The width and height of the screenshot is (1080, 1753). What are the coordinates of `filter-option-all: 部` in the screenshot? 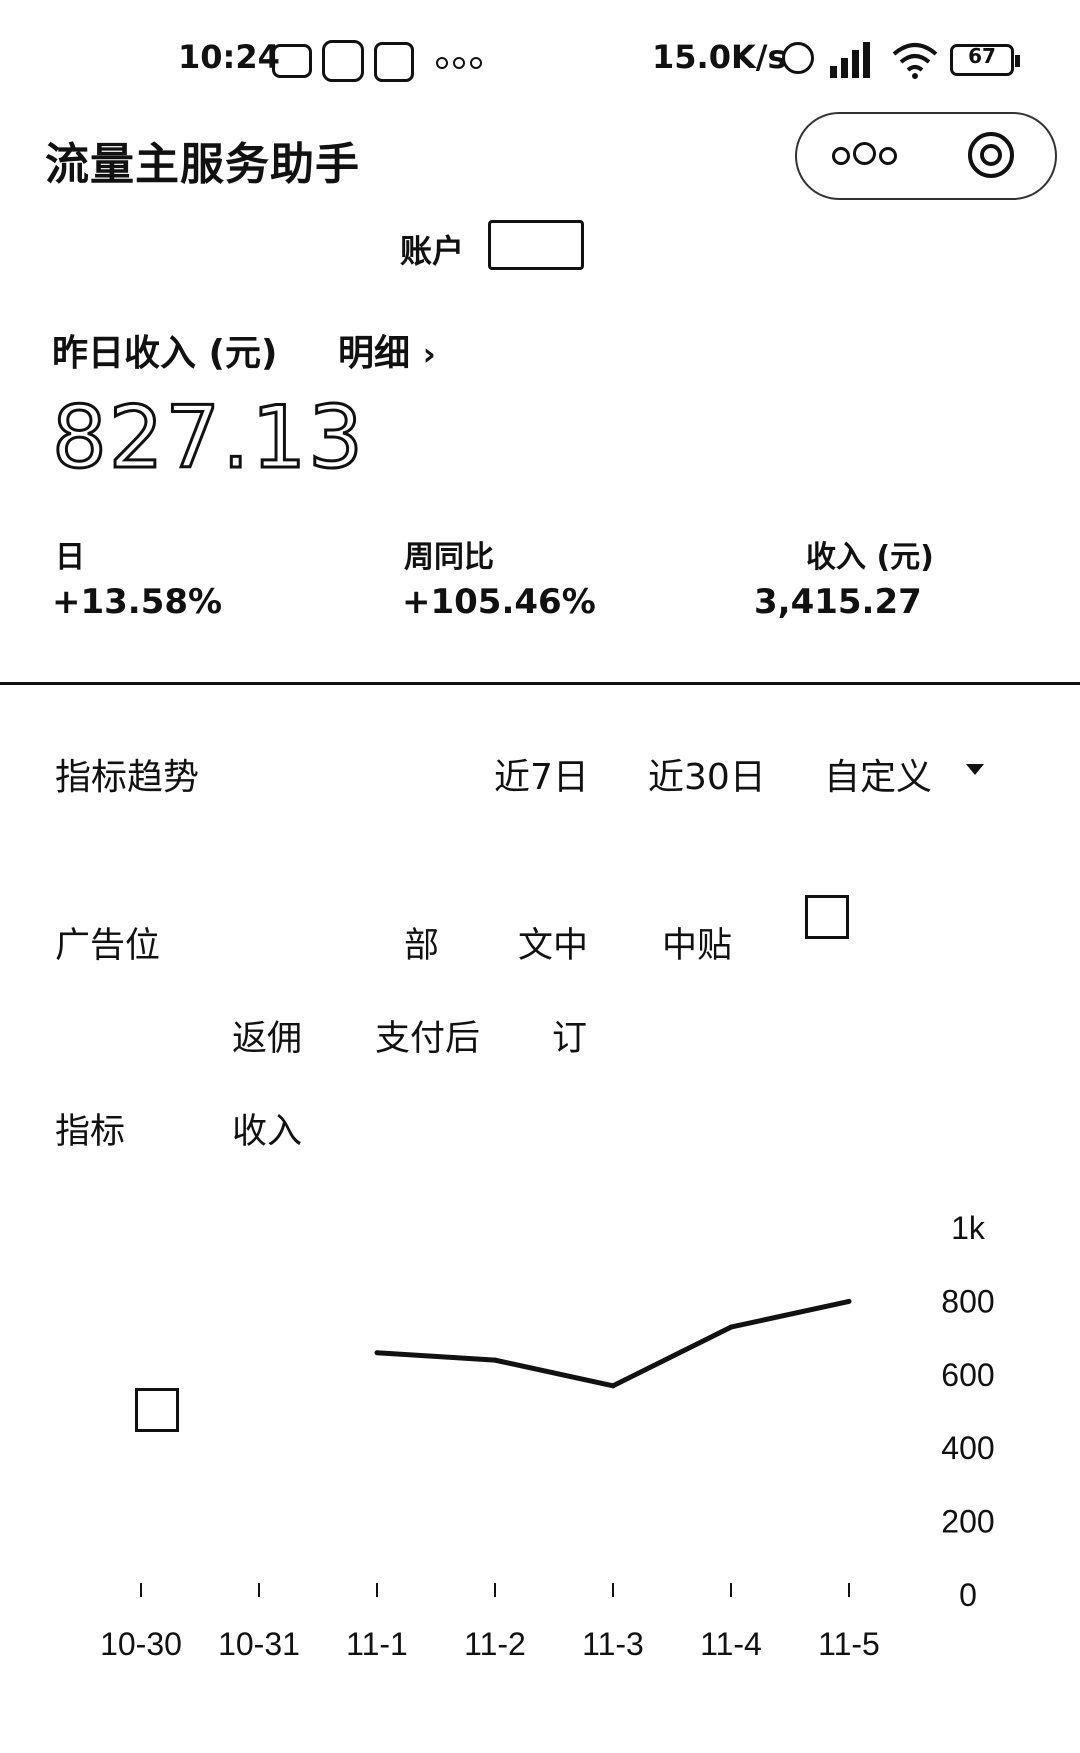 It's located at (421, 942).